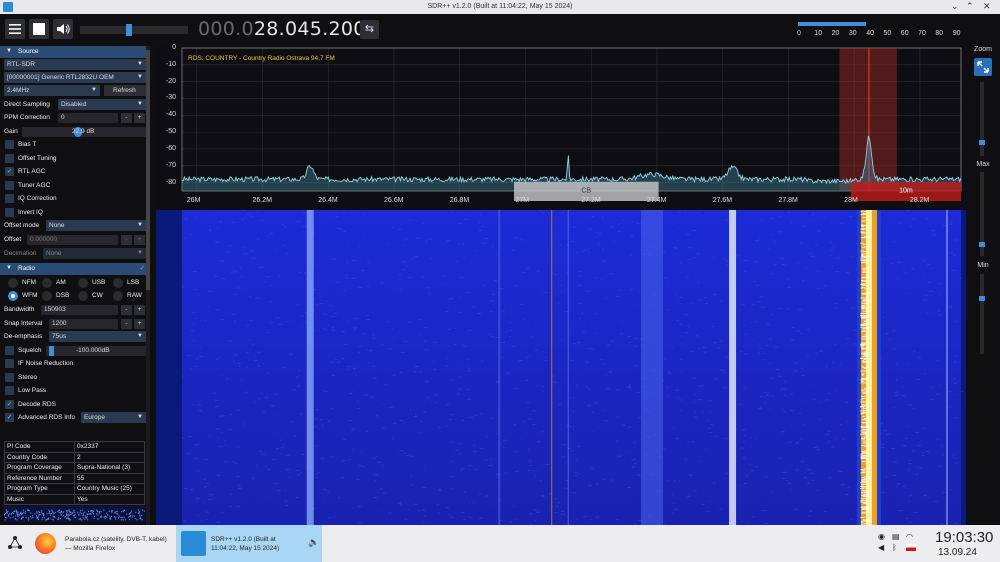  I want to click on samplerate-select: 2.4MHz ▼, so click(52, 90).